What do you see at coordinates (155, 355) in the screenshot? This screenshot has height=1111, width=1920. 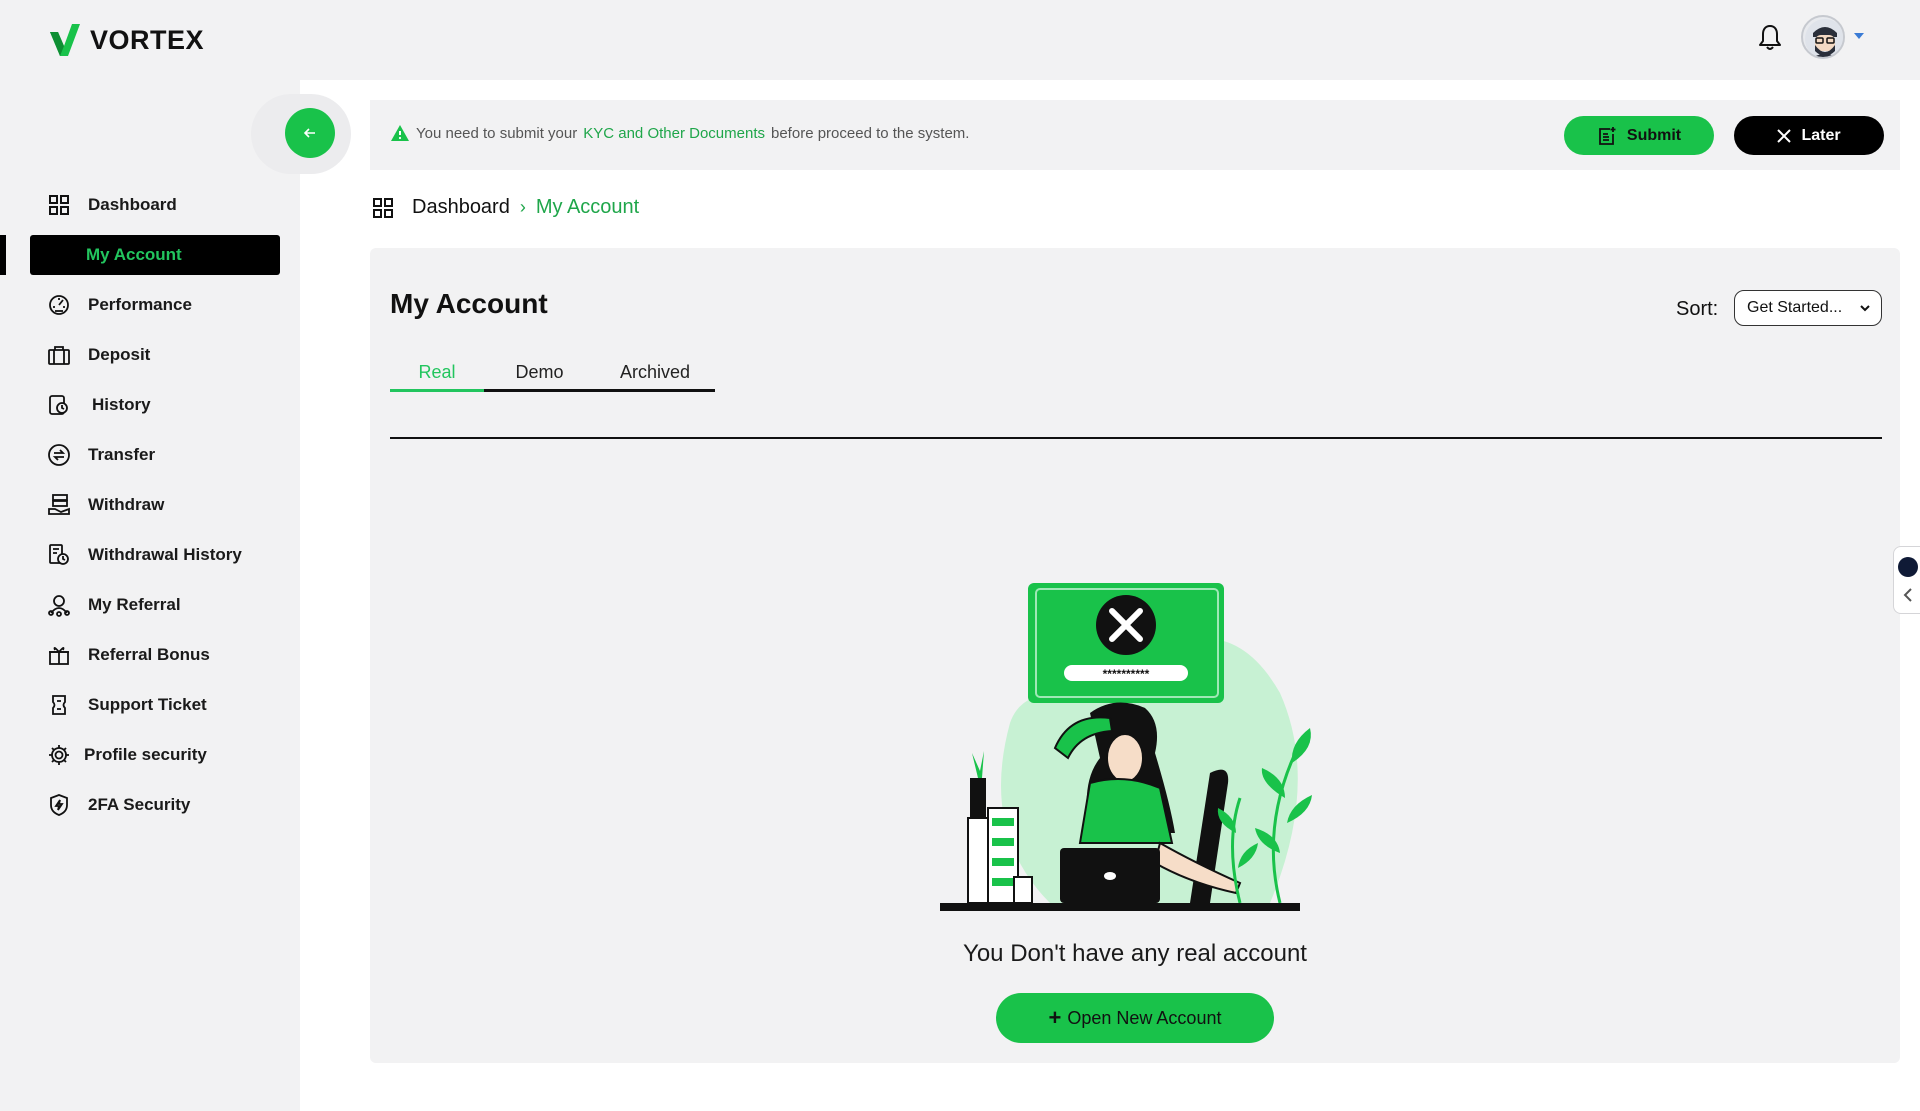 I see `sidebar-item-deposit: Deposit` at bounding box center [155, 355].